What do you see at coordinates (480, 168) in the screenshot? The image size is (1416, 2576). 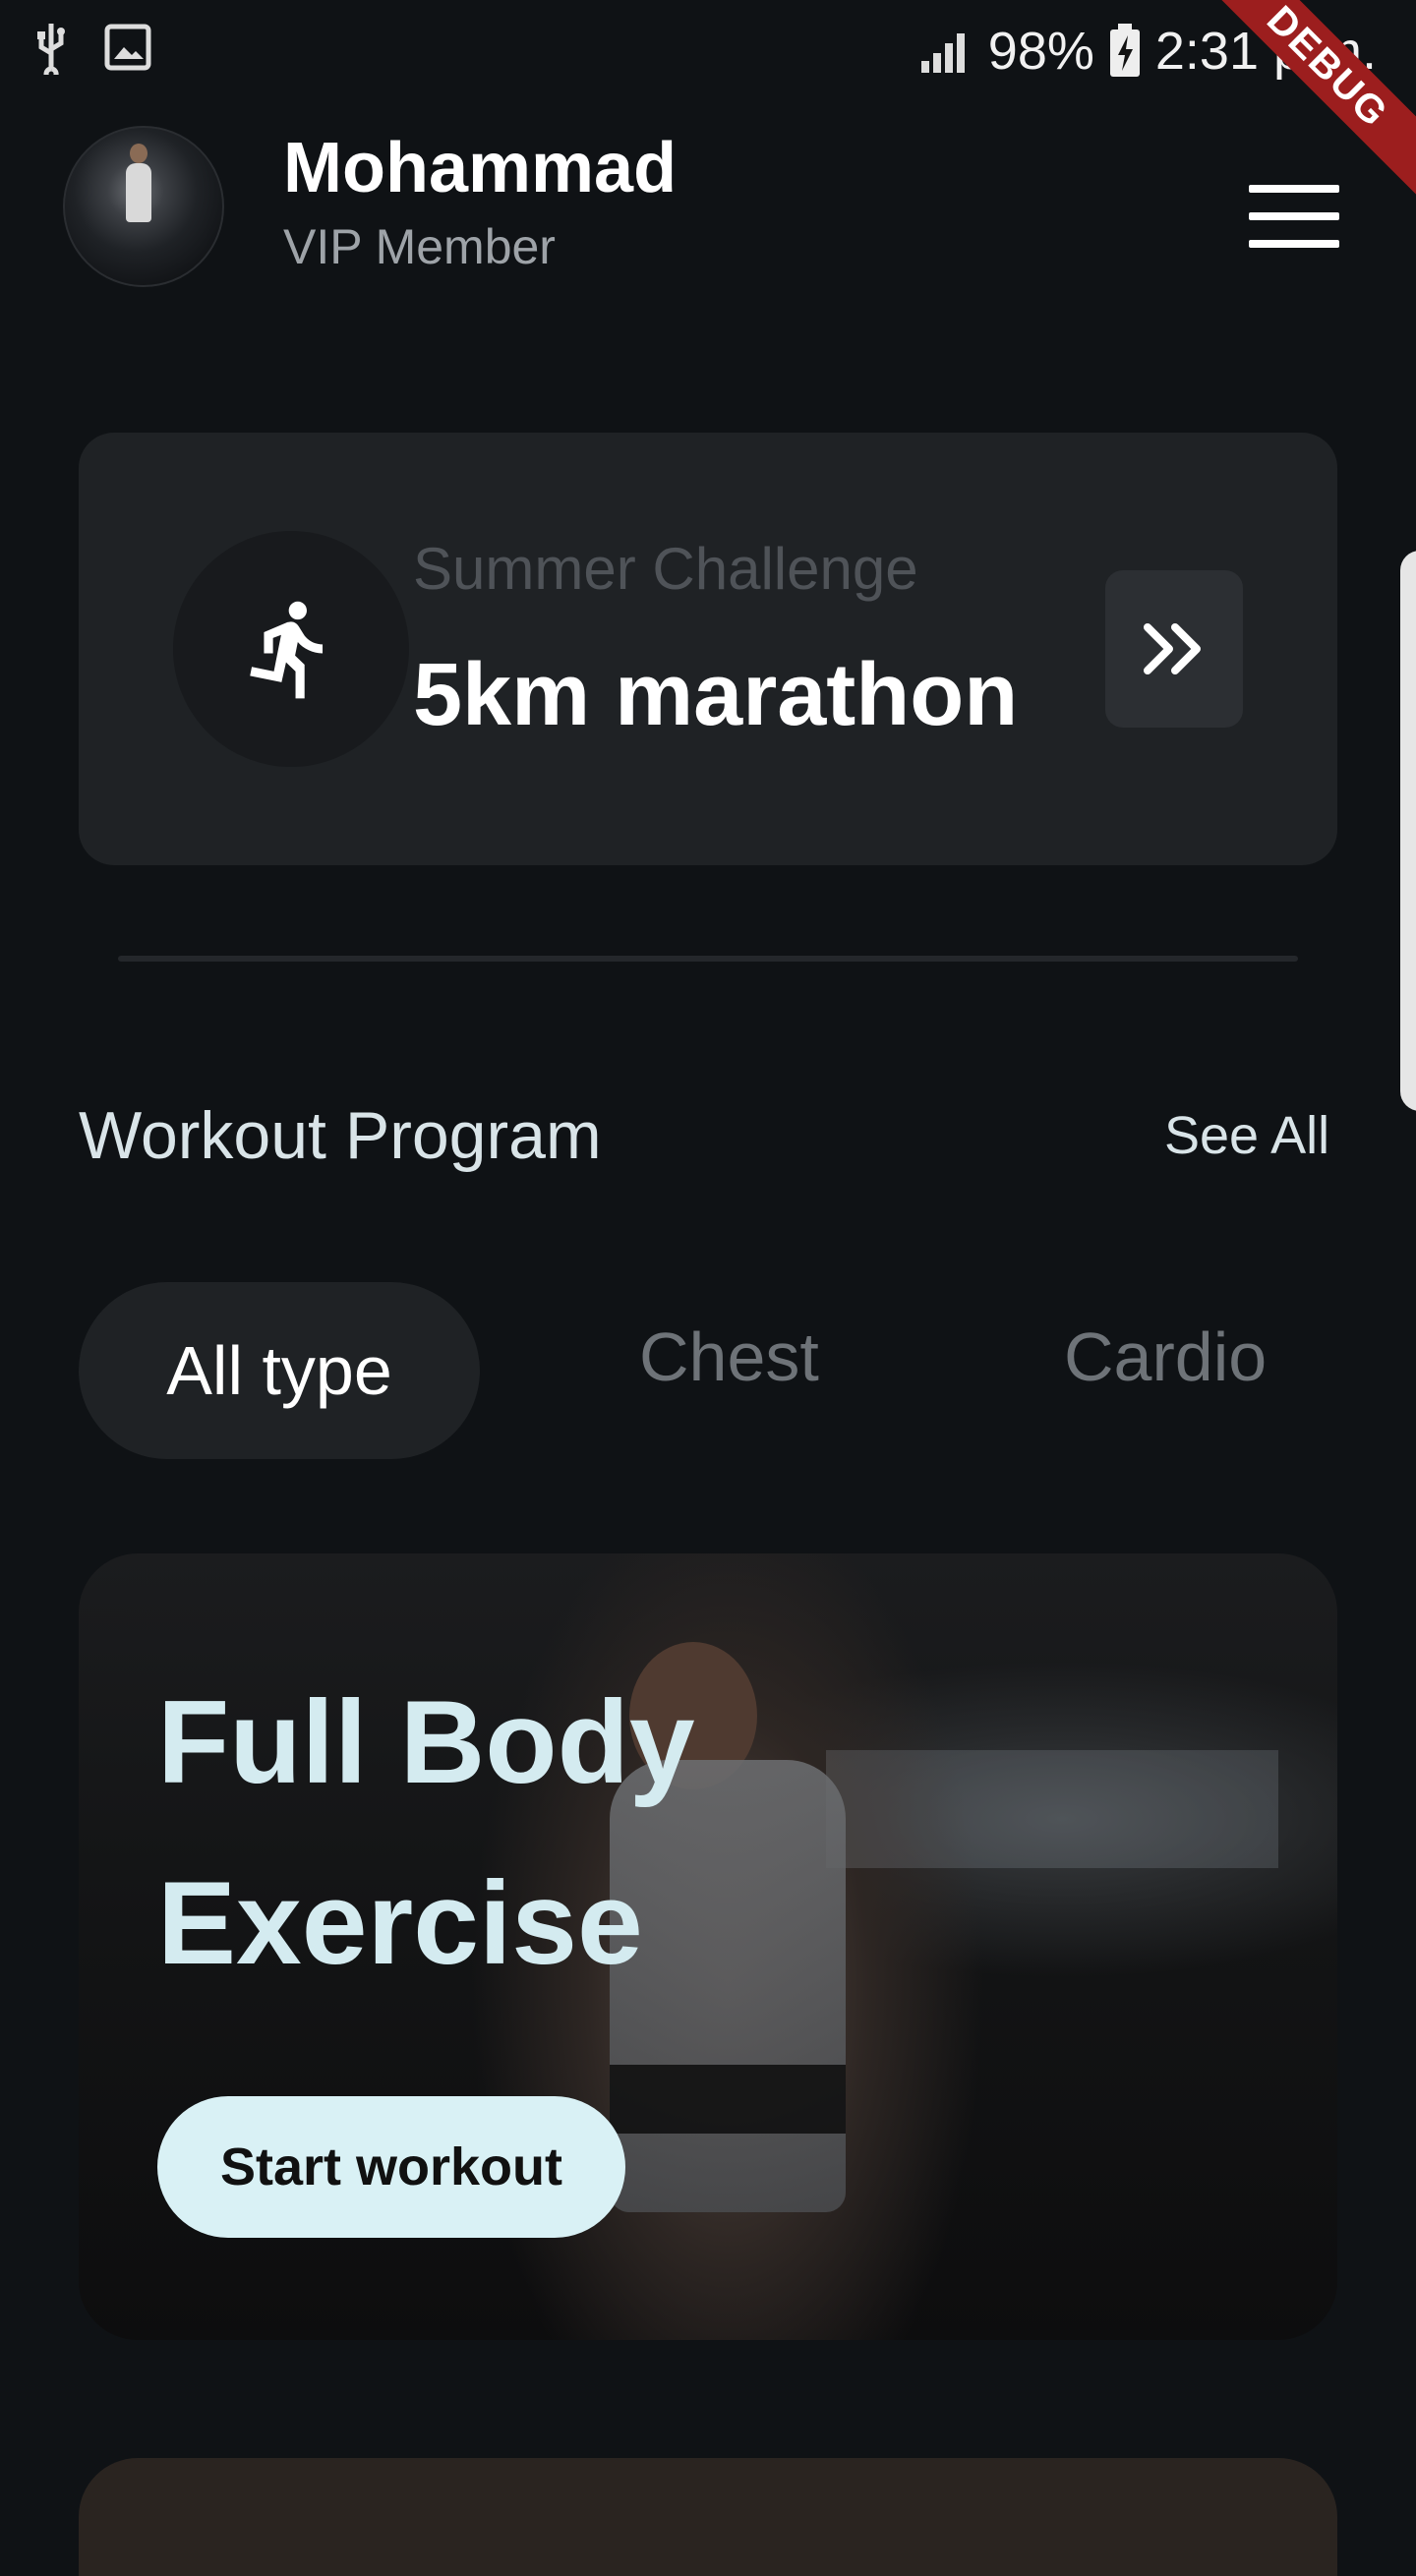 I see `user-name: Mohammad` at bounding box center [480, 168].